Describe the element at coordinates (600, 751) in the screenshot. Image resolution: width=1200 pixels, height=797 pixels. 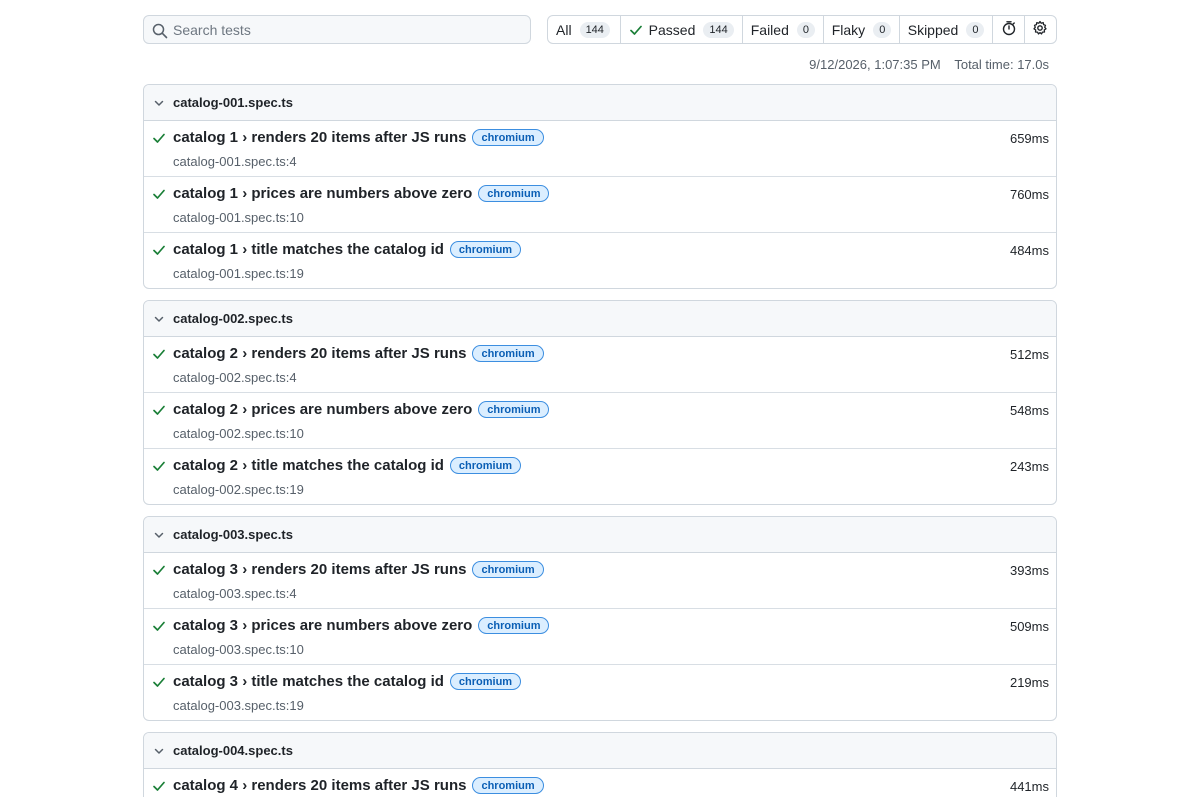
I see `file-header: catalog-004.spec.ts` at that location.